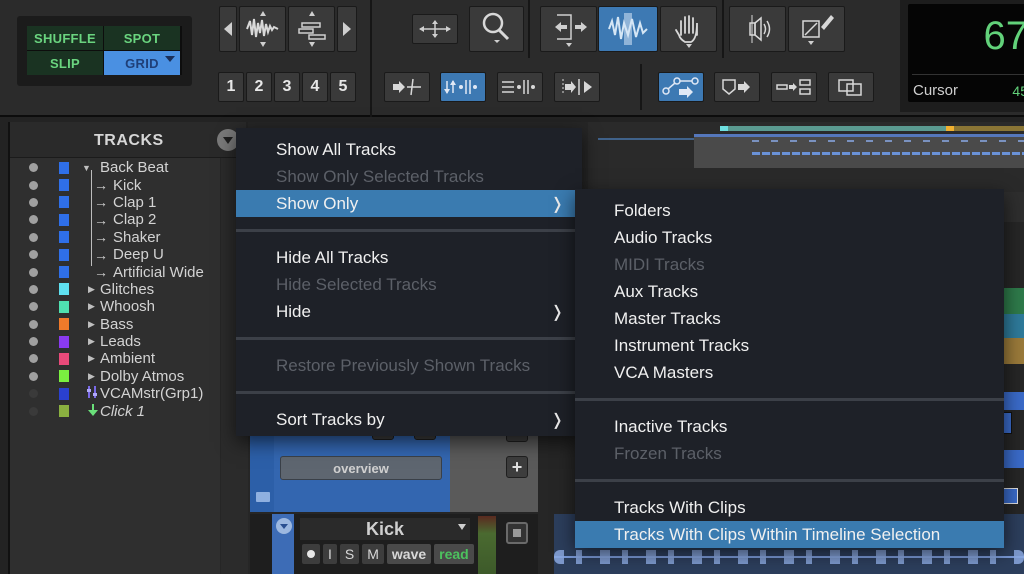  Describe the element at coordinates (142, 63) in the screenshot. I see `grid-mode-button: GRID` at that location.